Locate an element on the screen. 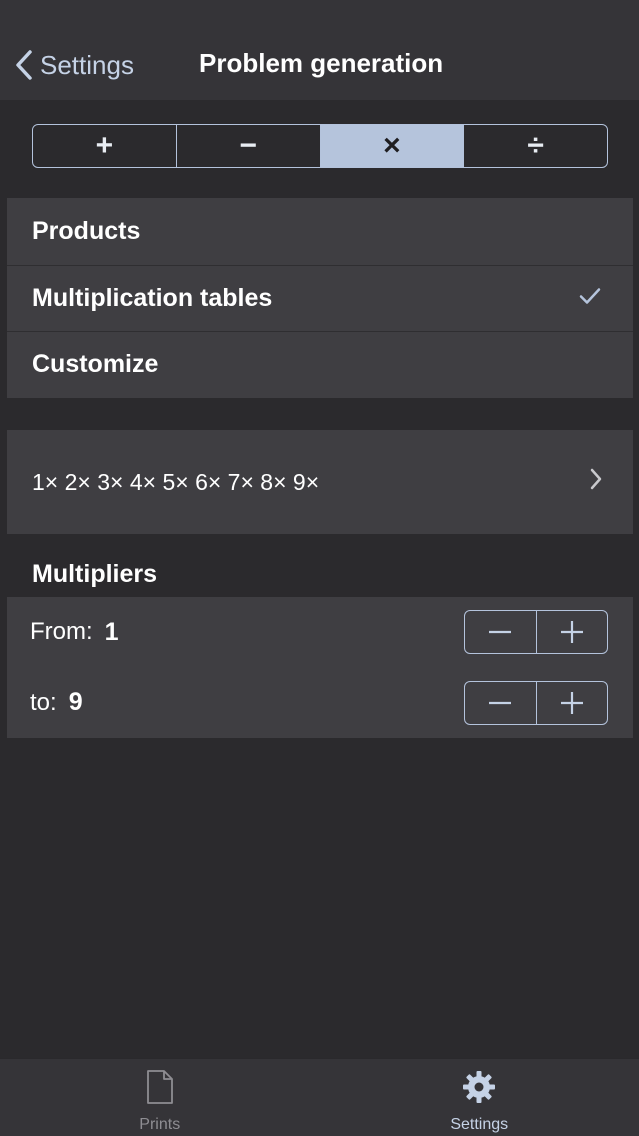 Image resolution: width=639 pixels, height=1136 pixels. to-row: to: 9 is located at coordinates (320, 703).